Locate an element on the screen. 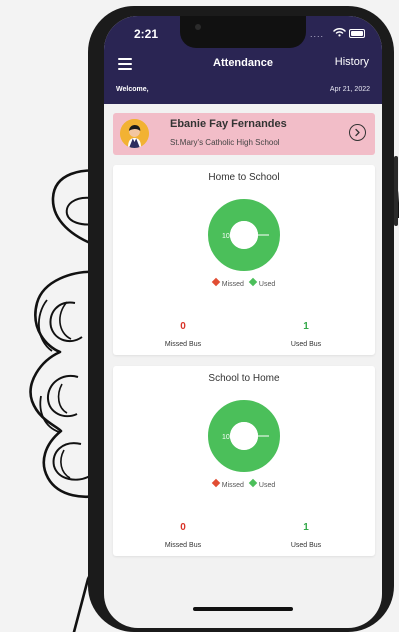 The image size is (399, 632). wifi-icon is located at coordinates (339, 32).